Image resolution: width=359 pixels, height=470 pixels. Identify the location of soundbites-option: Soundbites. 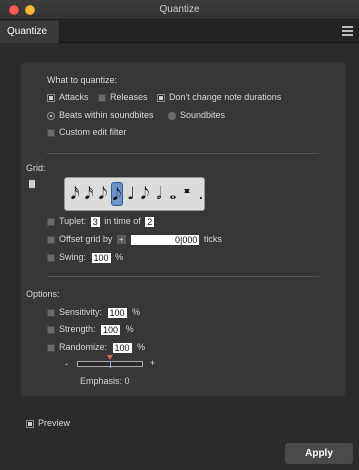
(196, 115).